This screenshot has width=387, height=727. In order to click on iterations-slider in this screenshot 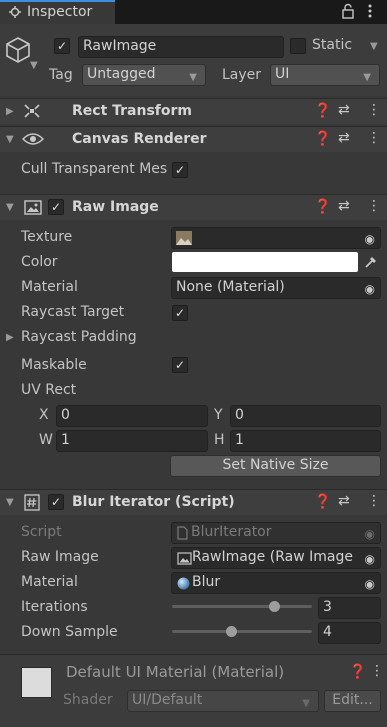, I will do `click(242, 607)`.